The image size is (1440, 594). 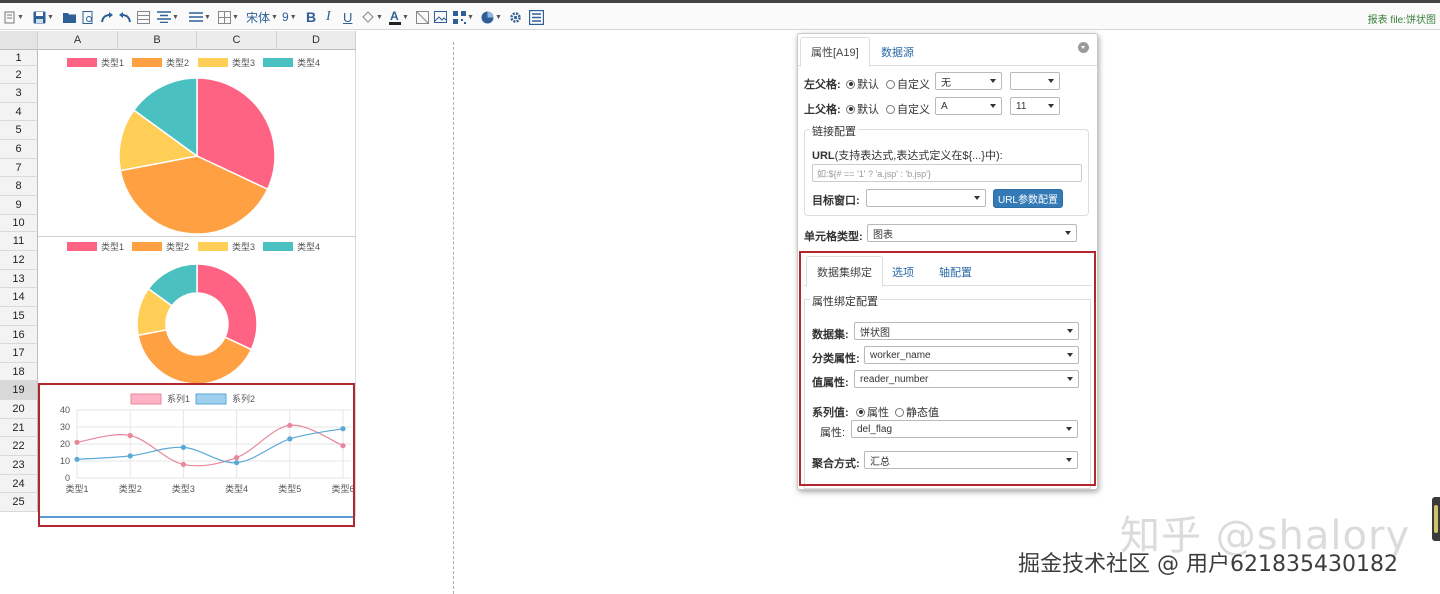 What do you see at coordinates (19, 353) in the screenshot?
I see `row-header-17: 17` at bounding box center [19, 353].